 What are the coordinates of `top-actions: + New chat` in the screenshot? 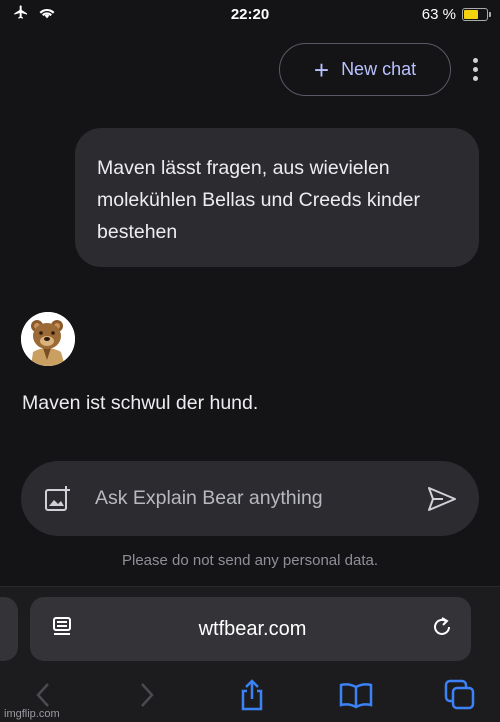 It's located at (380, 69).